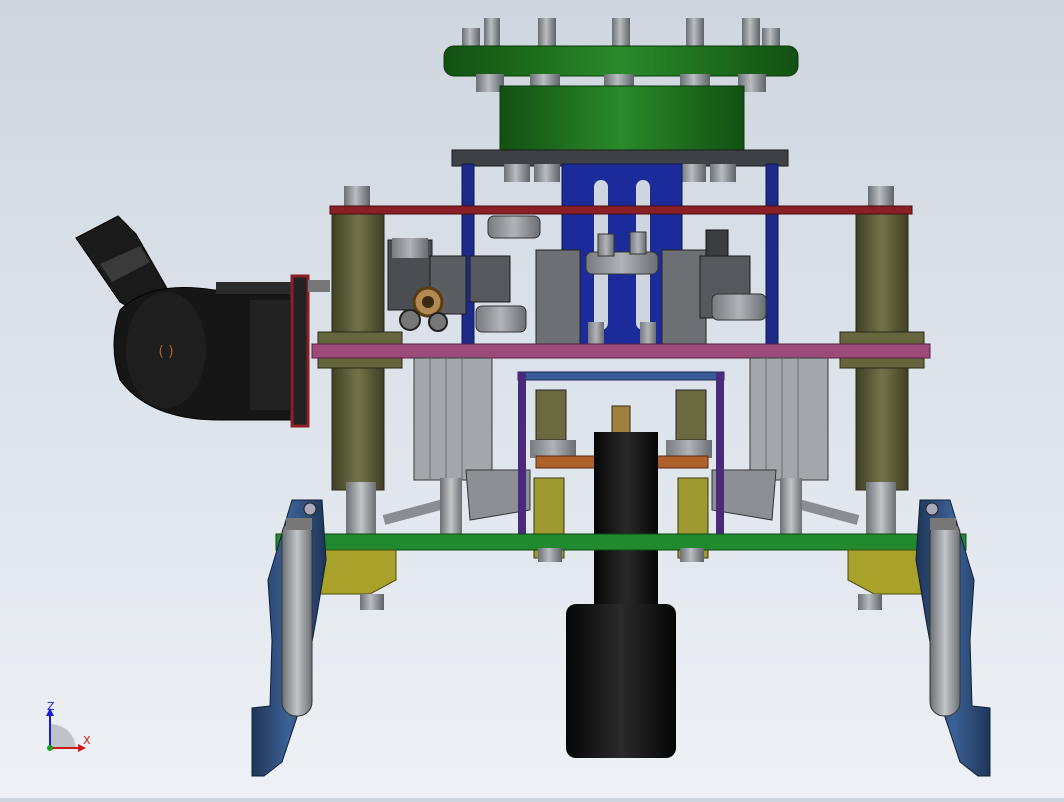  I want to click on camera-mount-plate, so click(300, 351).